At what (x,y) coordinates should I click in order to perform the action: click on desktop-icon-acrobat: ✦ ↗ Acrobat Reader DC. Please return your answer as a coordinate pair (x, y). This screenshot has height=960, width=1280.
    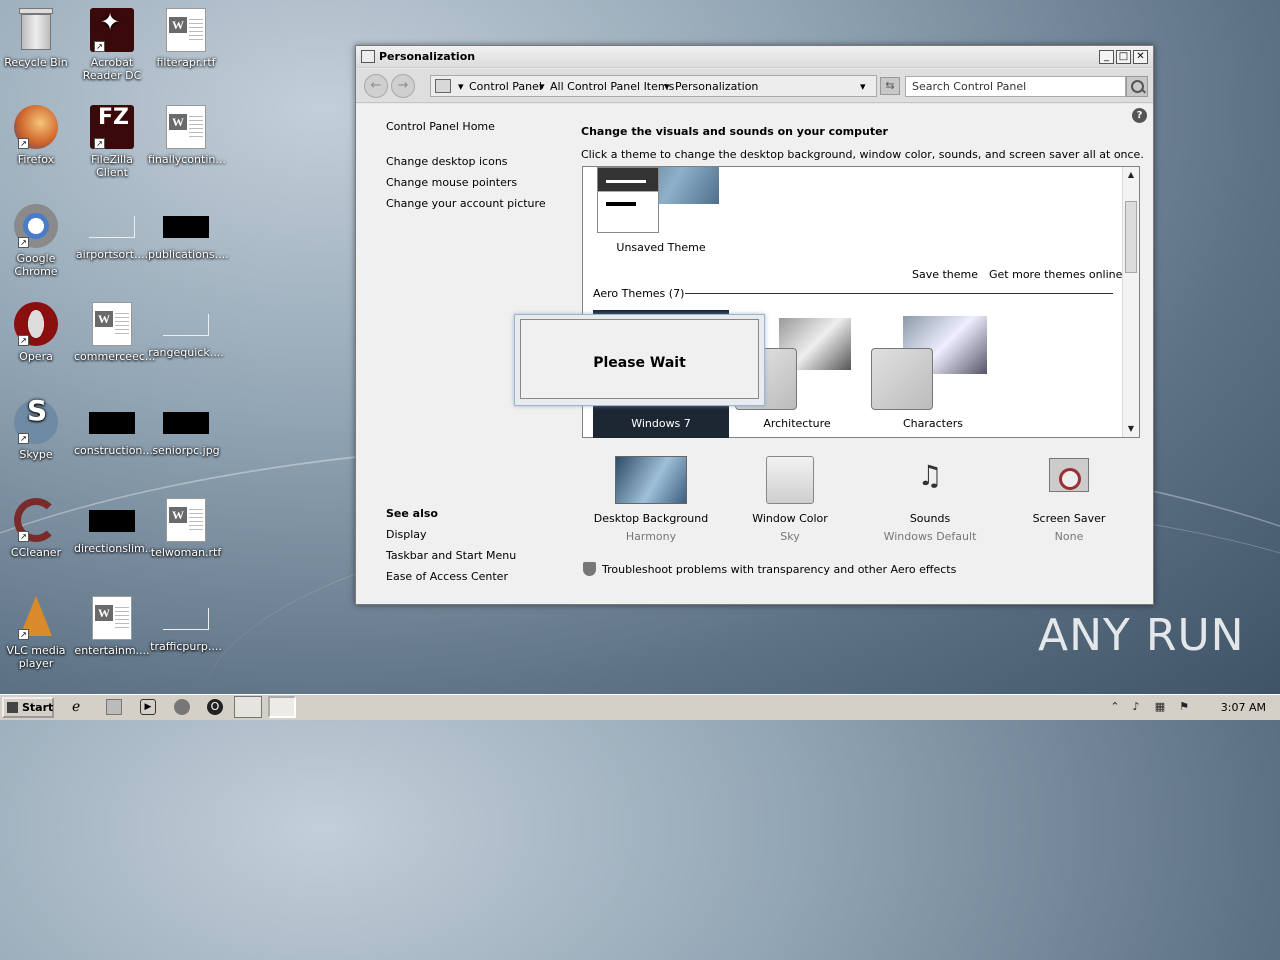
    Looking at the image, I should click on (112, 45).